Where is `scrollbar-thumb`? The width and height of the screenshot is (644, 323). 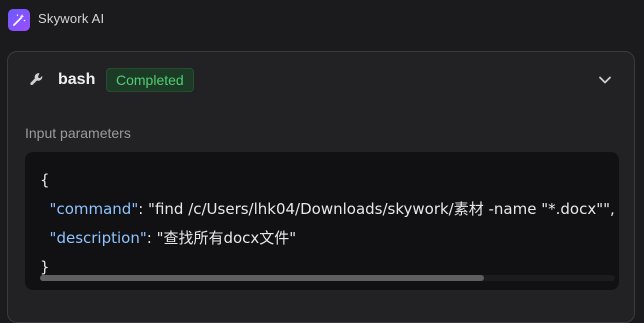
scrollbar-thumb is located at coordinates (262, 278).